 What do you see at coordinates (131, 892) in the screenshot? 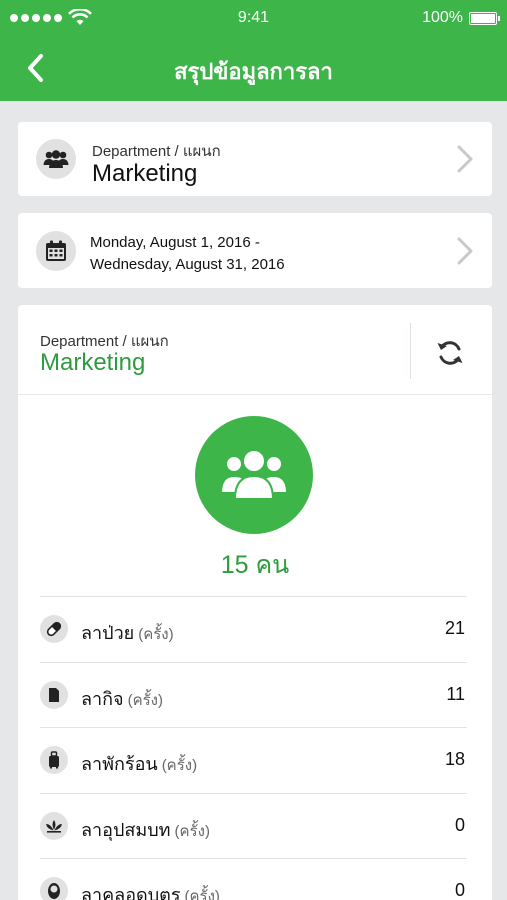
I see `leave-label: ลาคลอดบุตร` at bounding box center [131, 892].